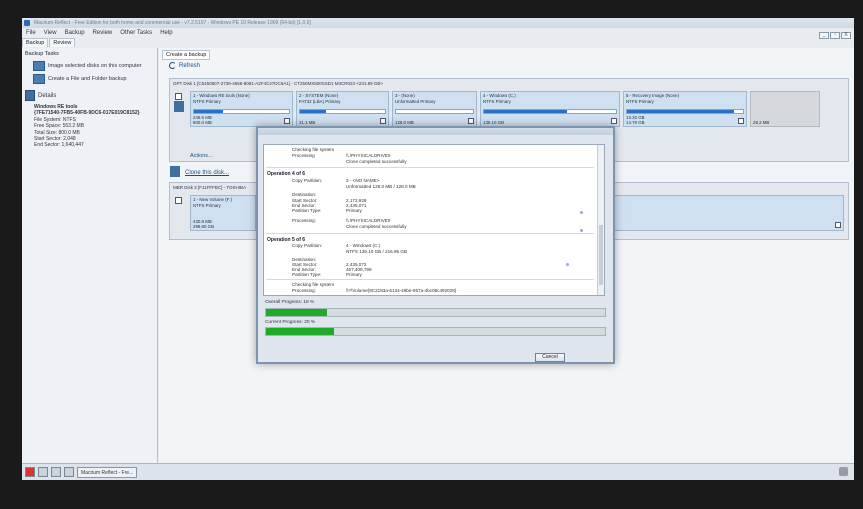  Describe the element at coordinates (62, 42) in the screenshot. I see `tab-review: Review` at that location.